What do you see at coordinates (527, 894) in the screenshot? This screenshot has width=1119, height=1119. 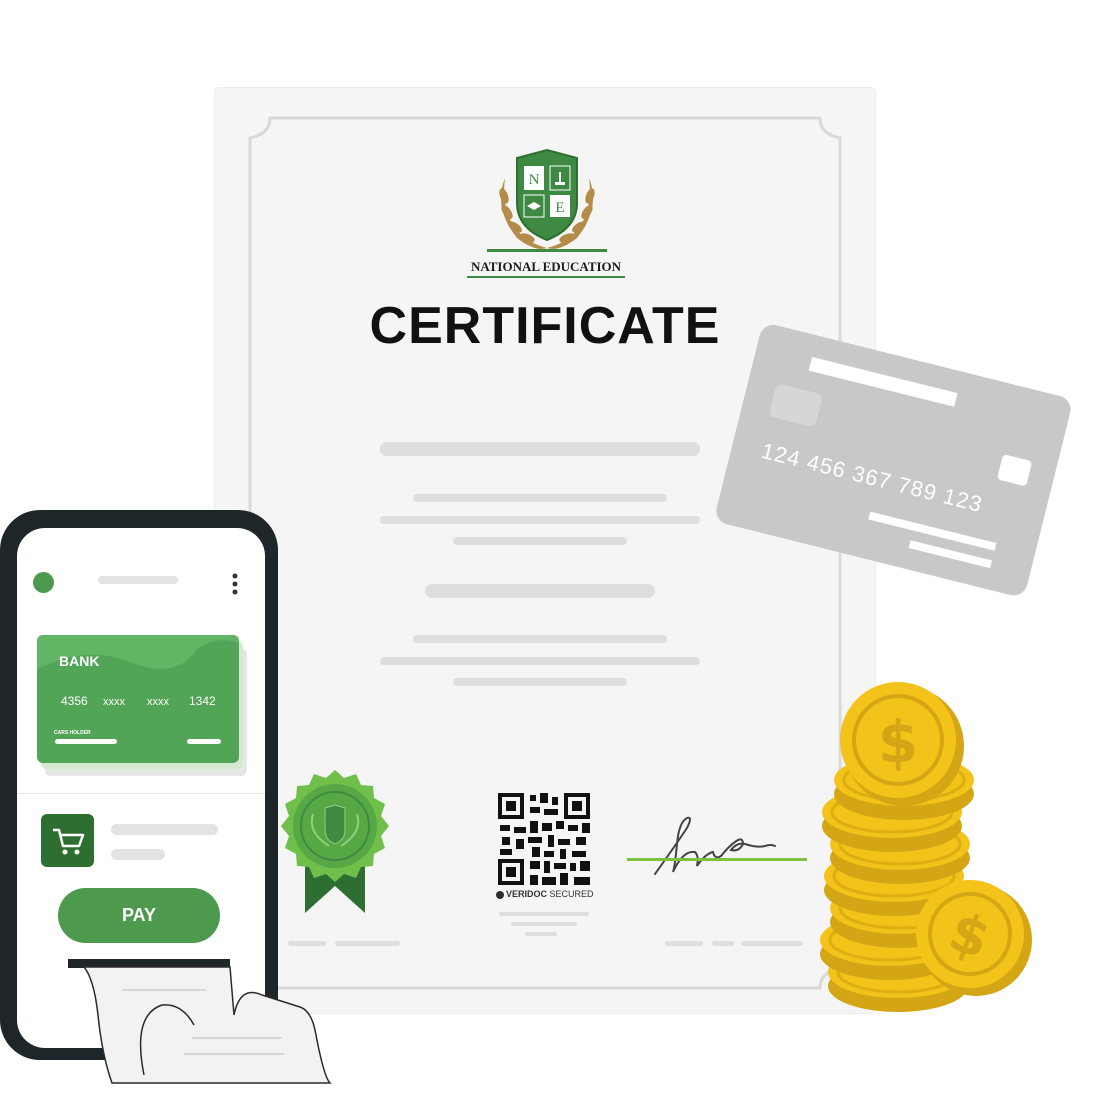 I see `qr-caption-bold: VERIDOC` at bounding box center [527, 894].